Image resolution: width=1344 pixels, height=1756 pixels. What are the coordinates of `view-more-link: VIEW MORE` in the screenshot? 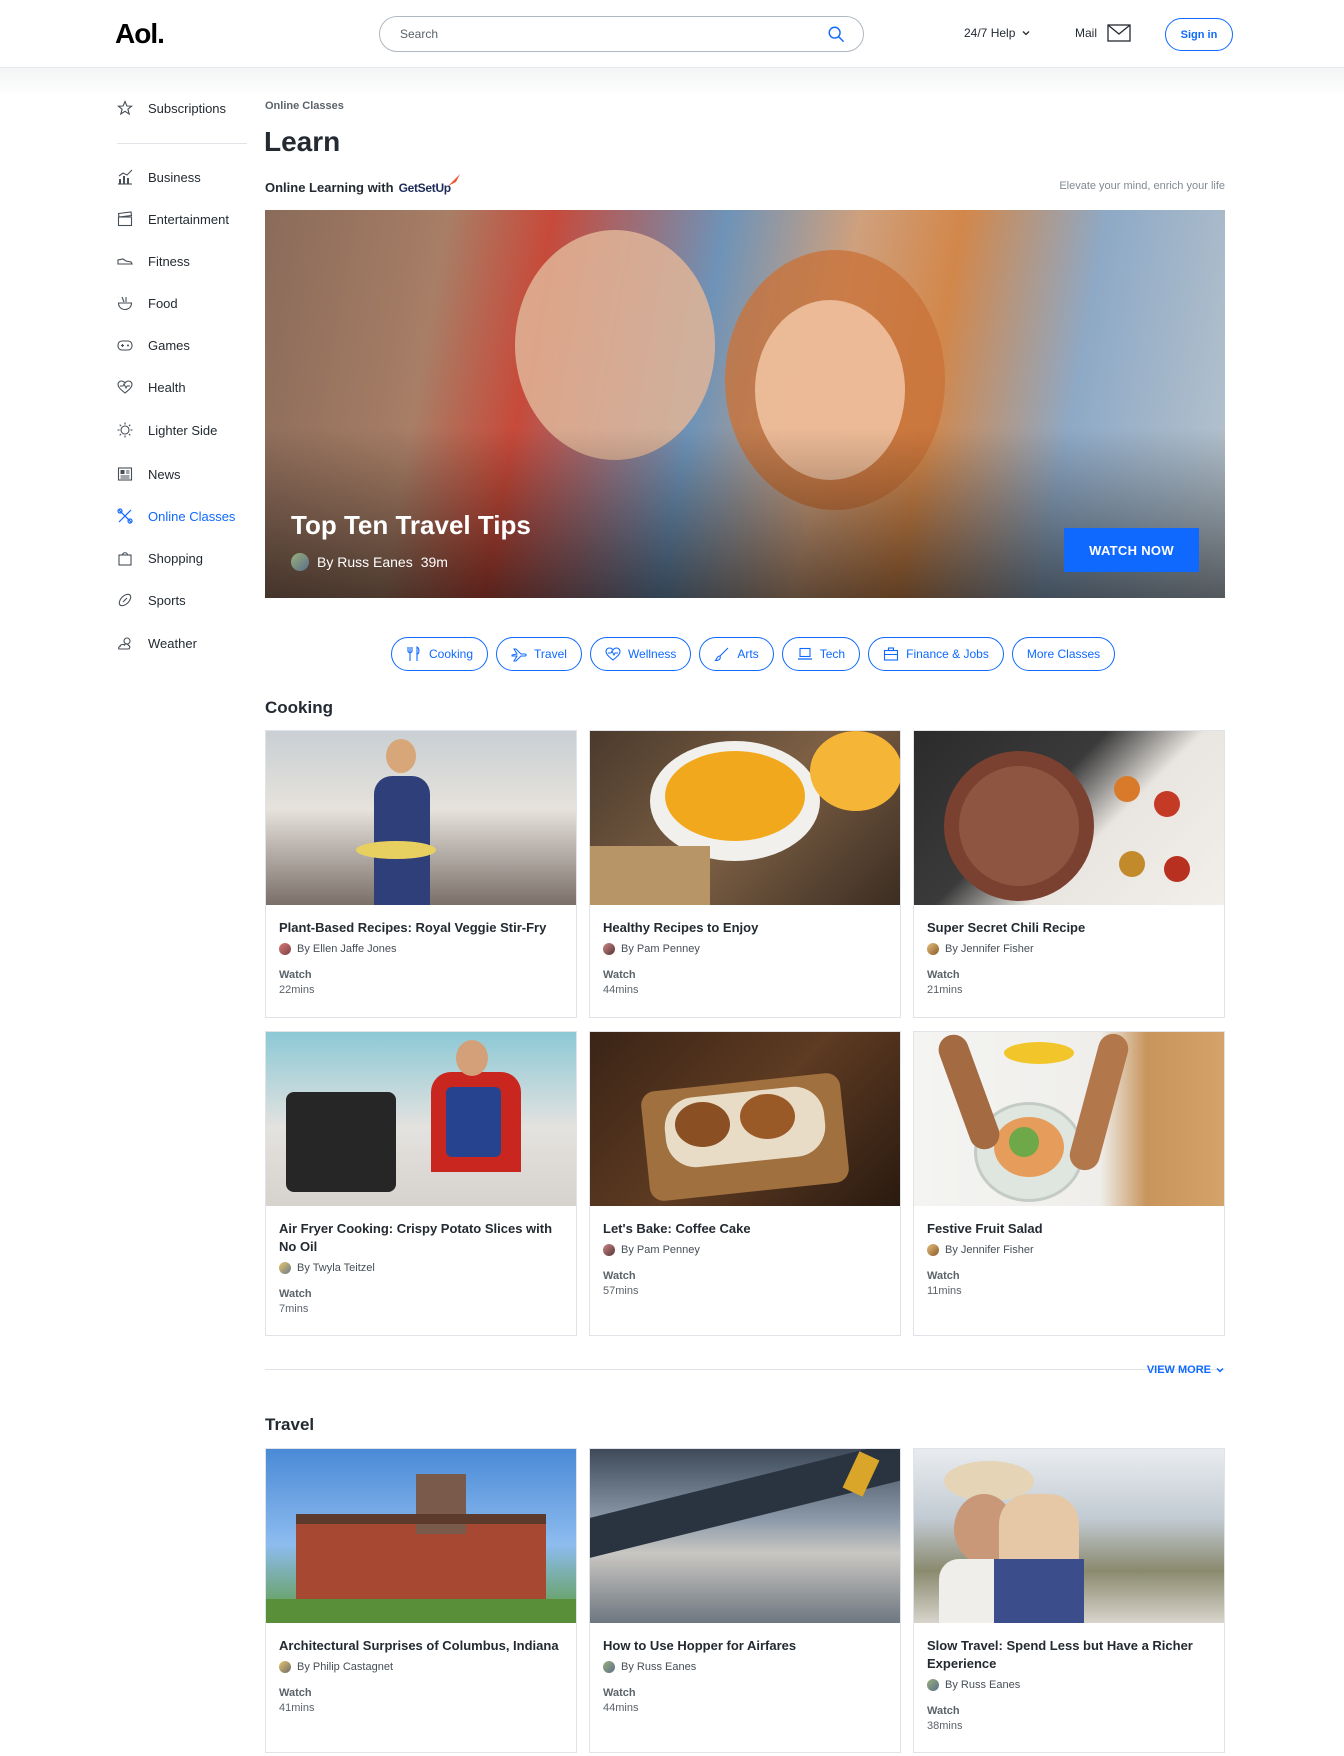 It's located at (1186, 1370).